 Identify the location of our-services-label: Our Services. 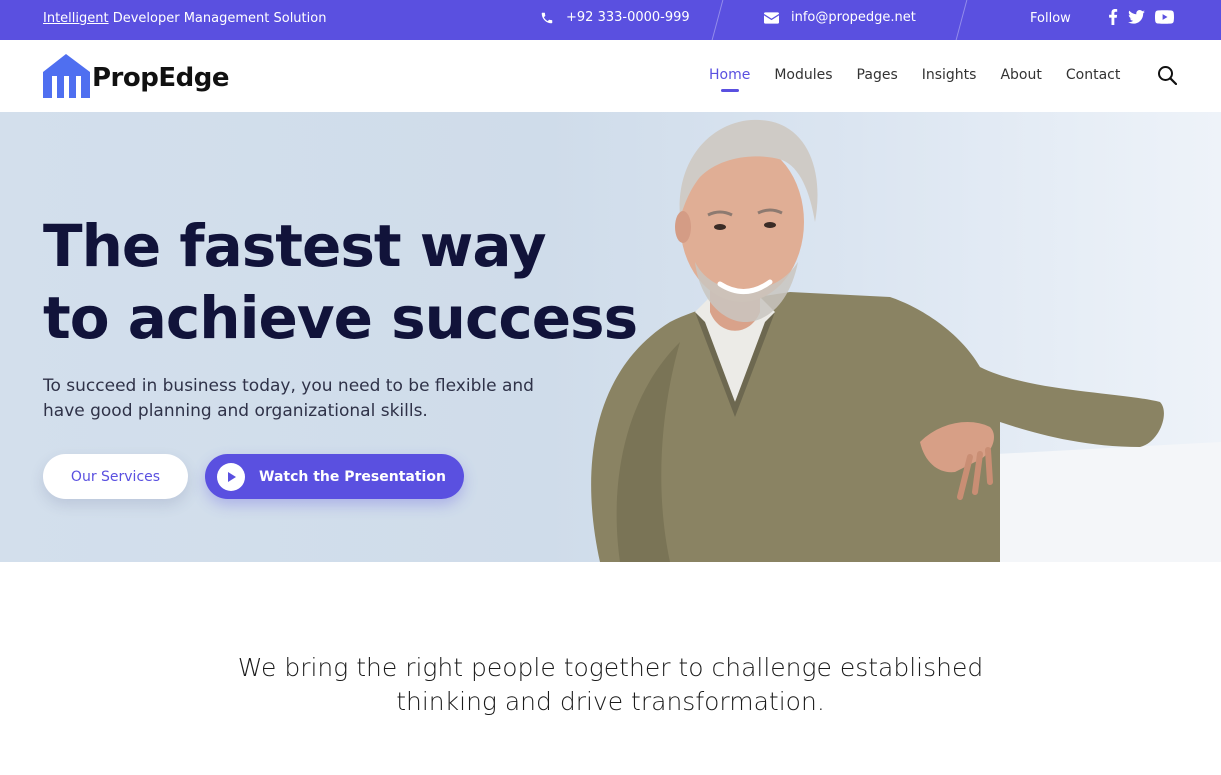
(115, 476).